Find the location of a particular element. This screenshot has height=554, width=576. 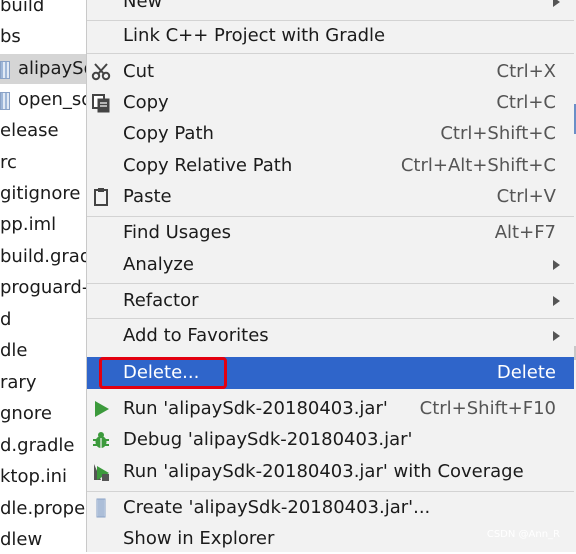

tree-item: dle is located at coordinates (43, 351).